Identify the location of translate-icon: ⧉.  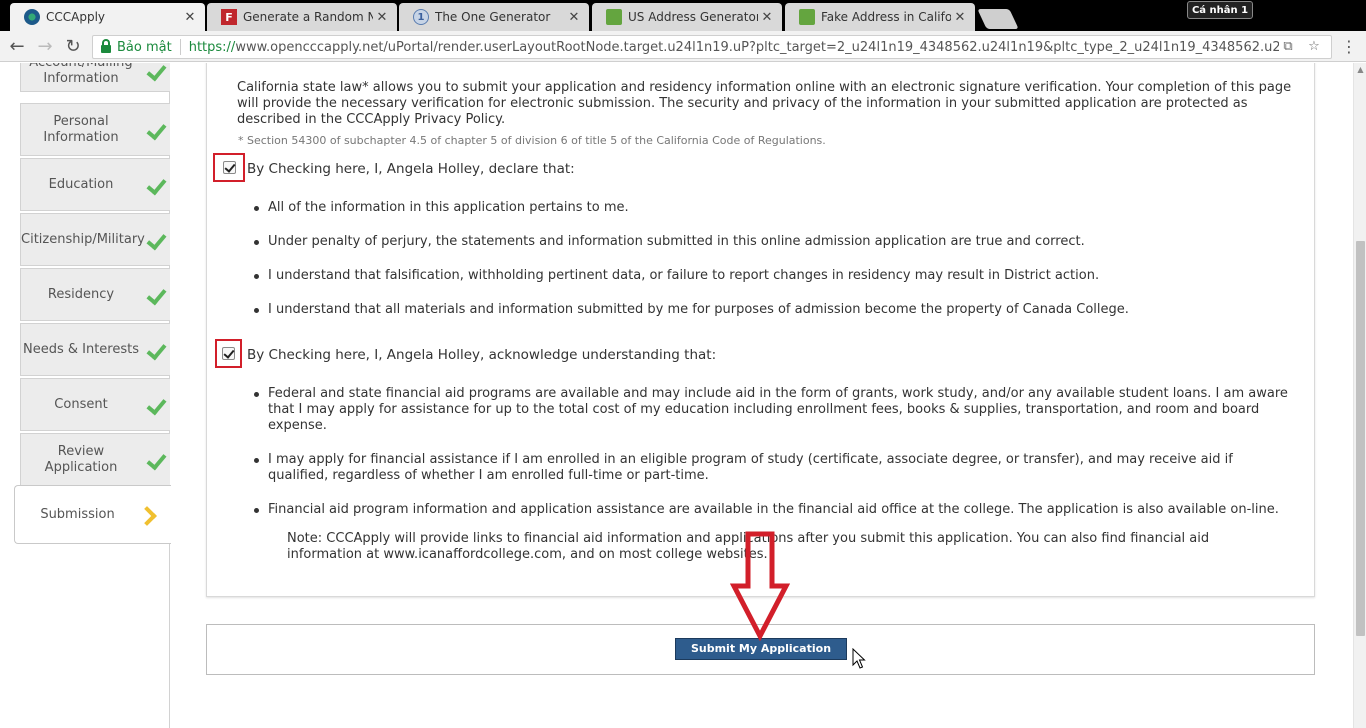
(1288, 47).